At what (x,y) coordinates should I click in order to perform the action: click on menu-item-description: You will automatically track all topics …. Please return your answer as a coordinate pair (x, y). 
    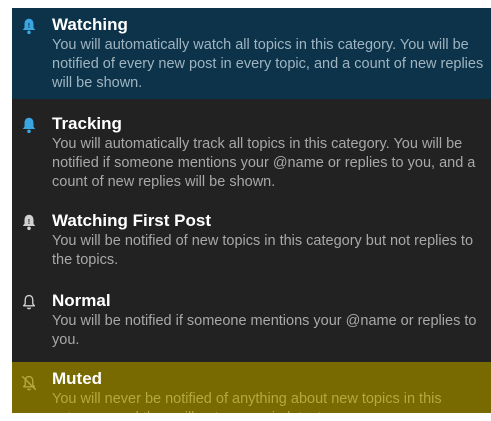
    Looking at the image, I should click on (264, 163).